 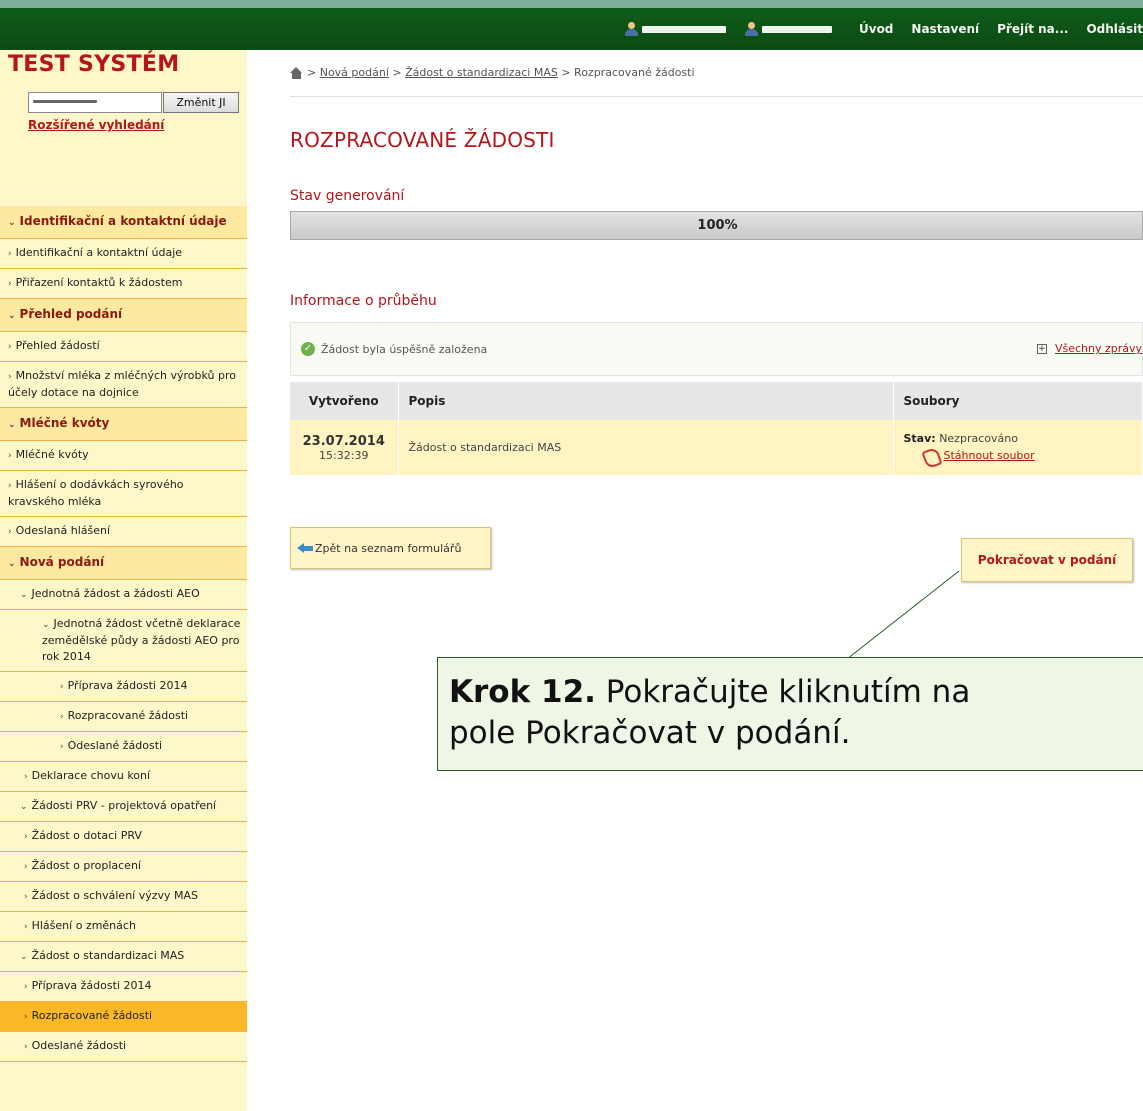 What do you see at coordinates (123, 315) in the screenshot?
I see `sidebar-item: ⌄ Přehled podání` at bounding box center [123, 315].